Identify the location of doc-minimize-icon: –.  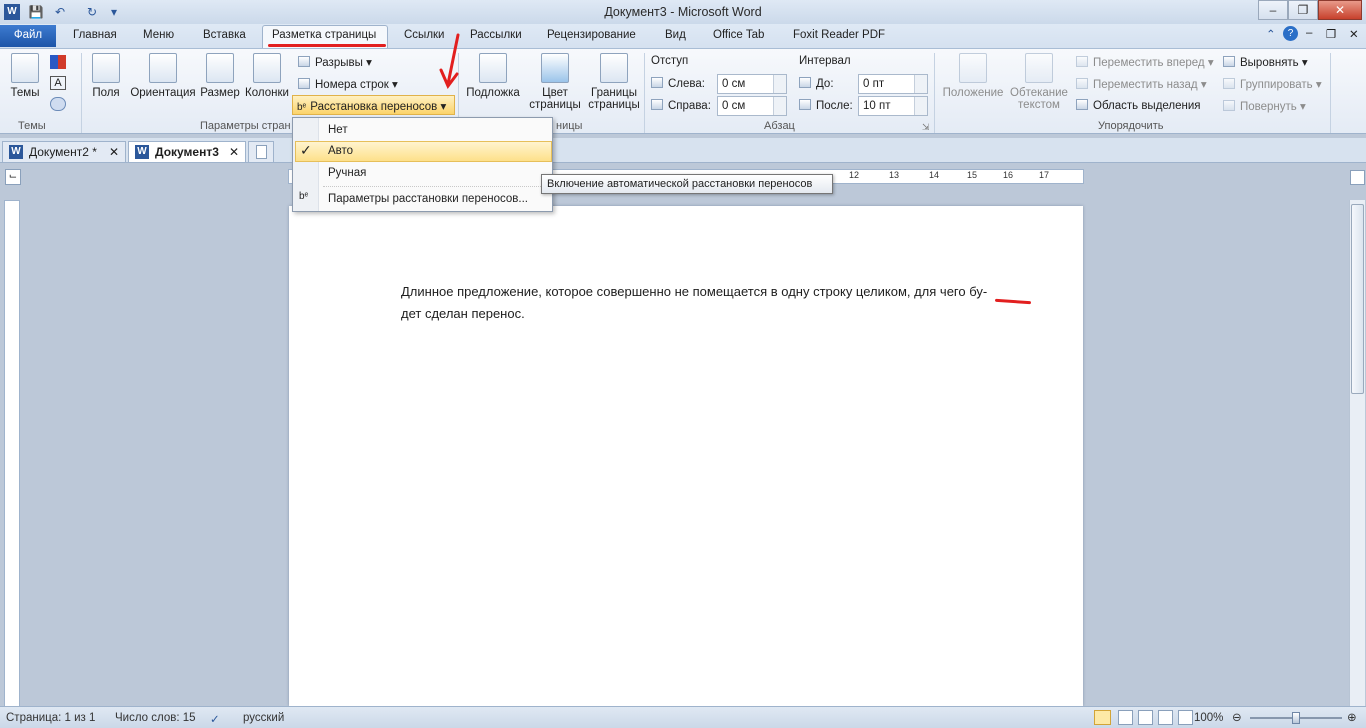
(1309, 33).